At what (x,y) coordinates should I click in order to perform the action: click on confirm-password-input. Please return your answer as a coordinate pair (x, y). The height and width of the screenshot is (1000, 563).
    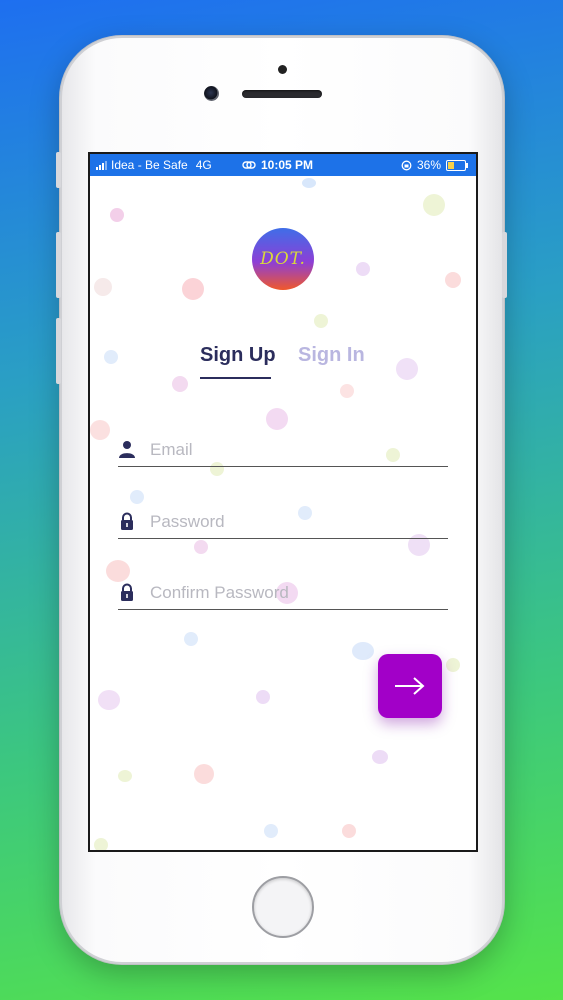
    Looking at the image, I should click on (295, 593).